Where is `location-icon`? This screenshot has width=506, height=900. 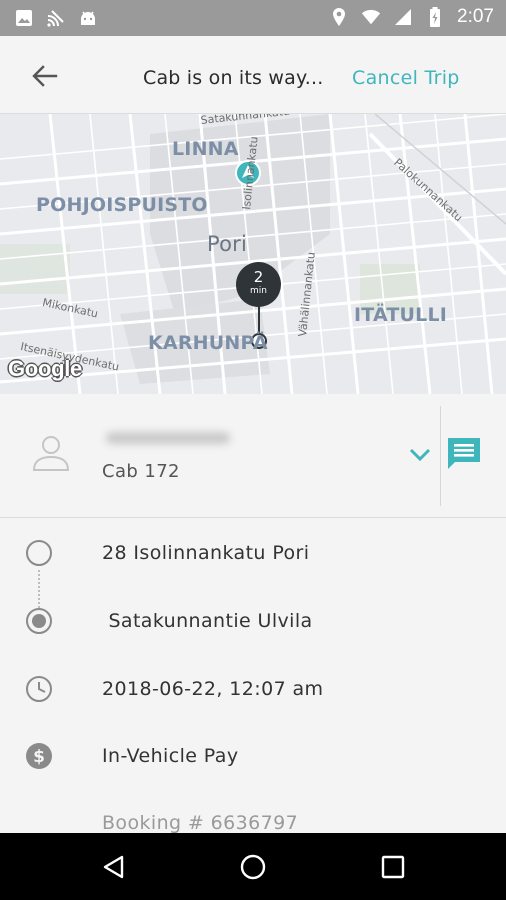
location-icon is located at coordinates (339, 17).